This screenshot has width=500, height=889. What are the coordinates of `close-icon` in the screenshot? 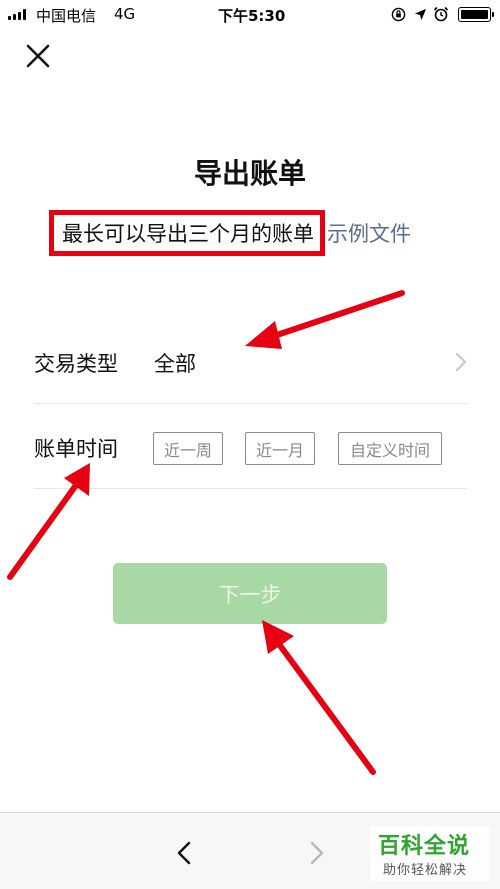 It's located at (38, 56).